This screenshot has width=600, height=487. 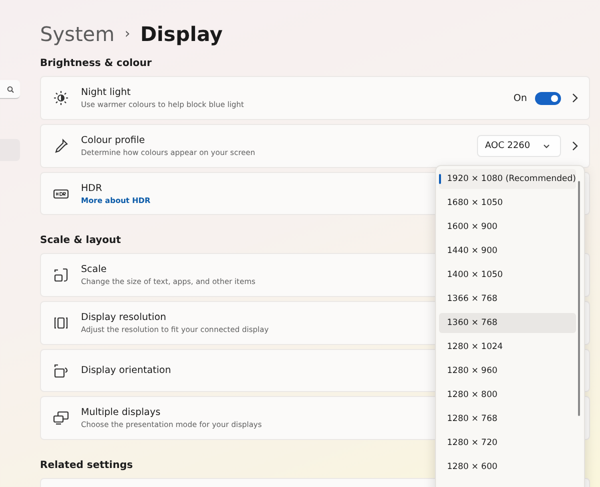 I want to click on page-title: Display, so click(x=181, y=34).